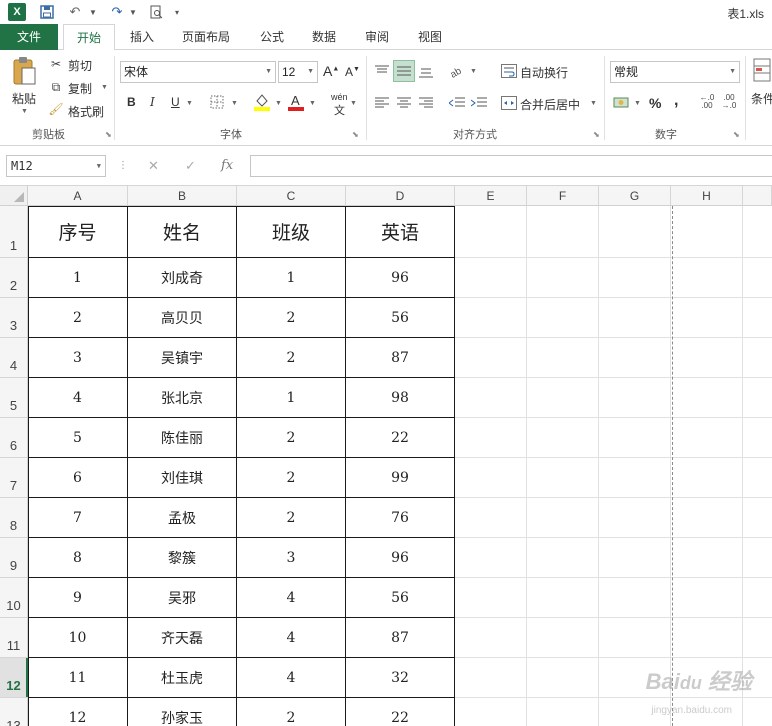 The height and width of the screenshot is (726, 772). I want to click on increase-indent-icon, so click(479, 103).